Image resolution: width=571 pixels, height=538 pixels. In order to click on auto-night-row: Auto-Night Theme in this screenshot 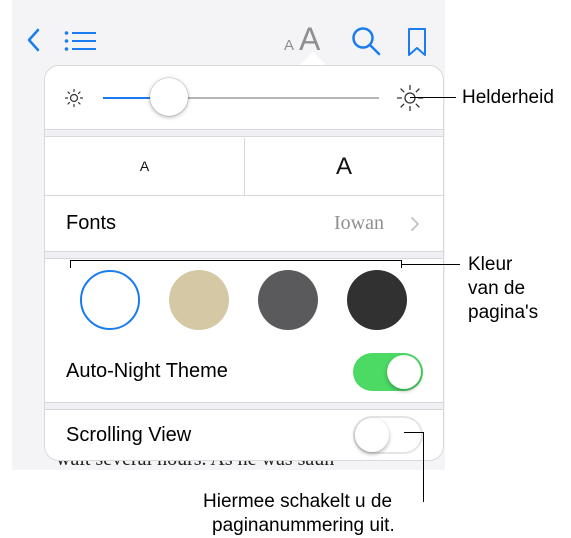, I will do `click(244, 371)`.